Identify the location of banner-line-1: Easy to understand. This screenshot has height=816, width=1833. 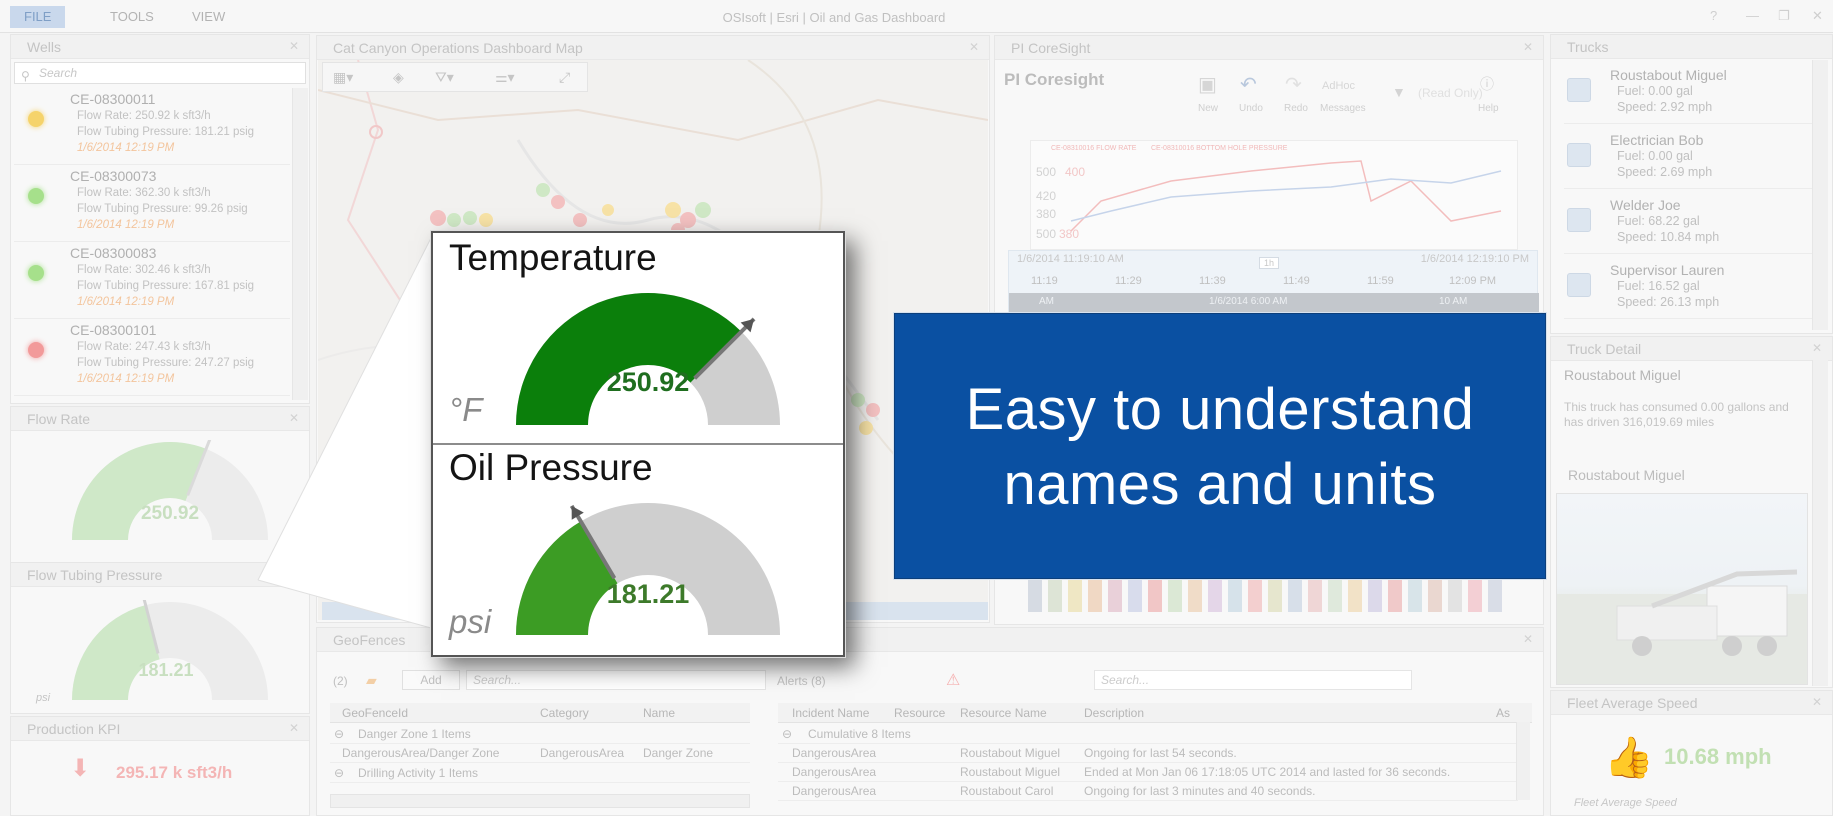
(1220, 409).